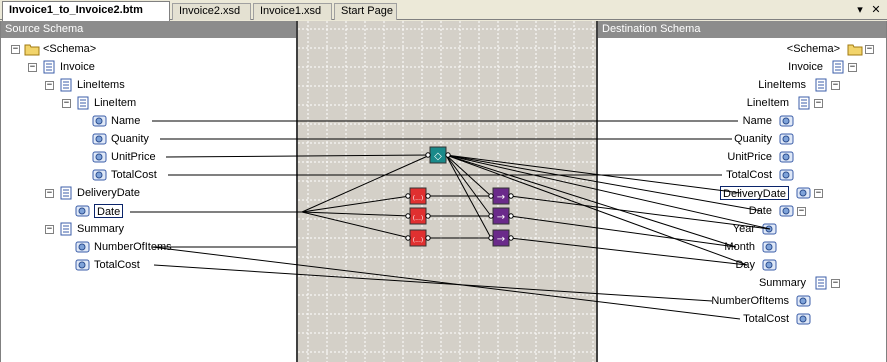 Image resolution: width=887 pixels, height=362 pixels. What do you see at coordinates (754, 193) in the screenshot?
I see `destination-node-deliverydate: DeliveryDate` at bounding box center [754, 193].